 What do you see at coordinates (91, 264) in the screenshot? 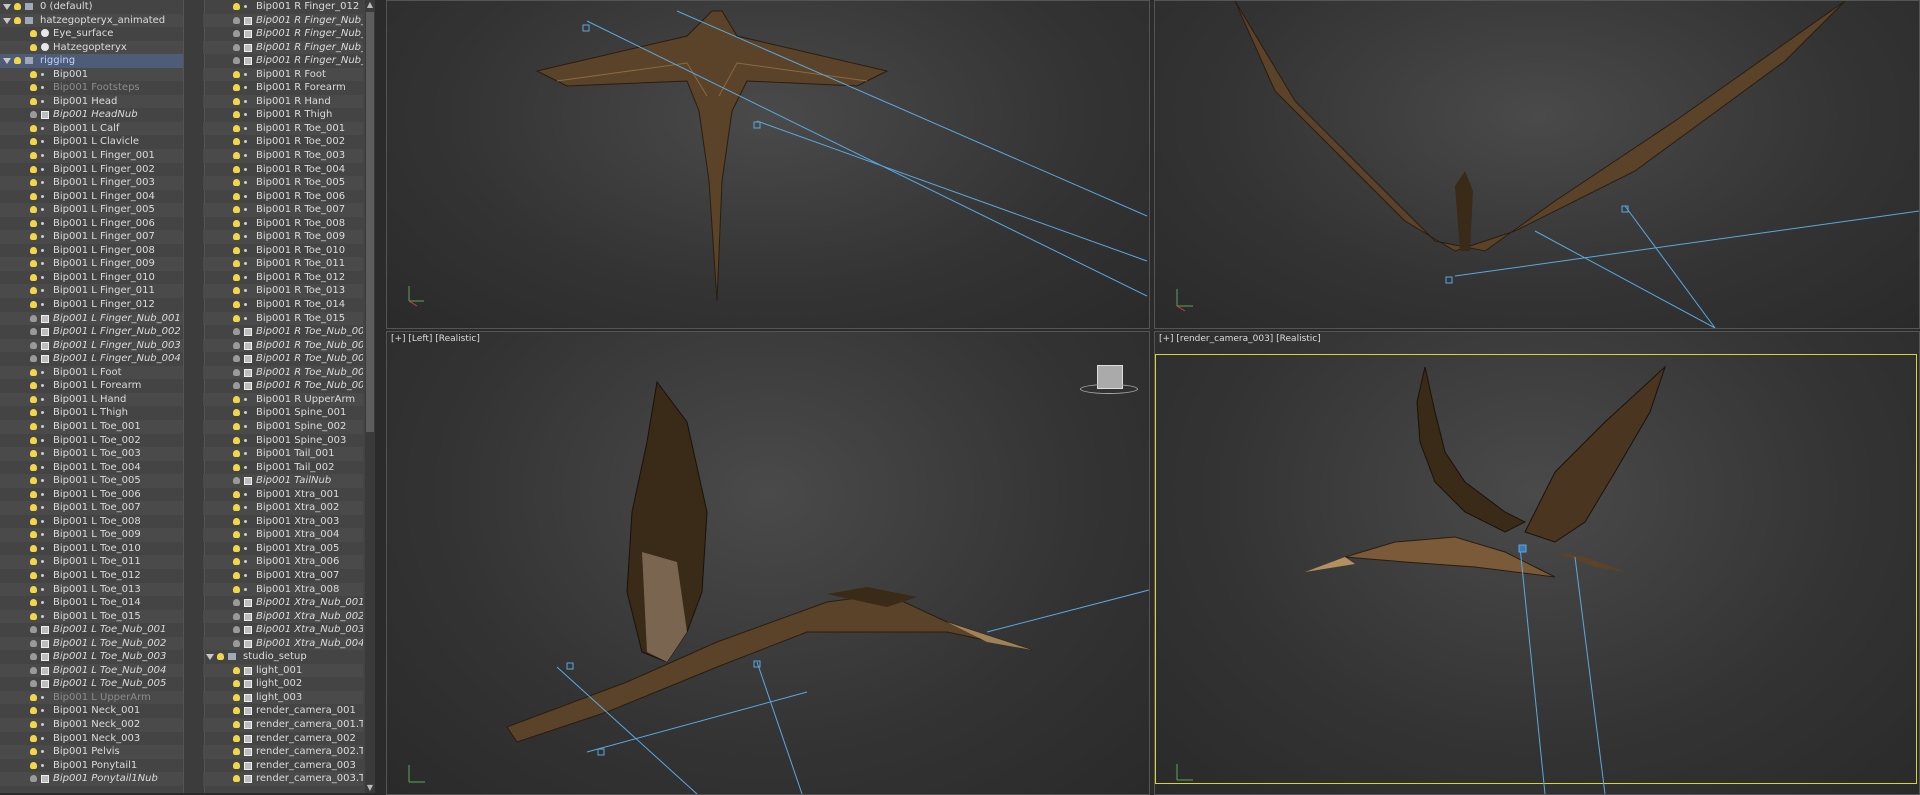
I see `scene-tree-row: Bip001 L Finger_009` at bounding box center [91, 264].